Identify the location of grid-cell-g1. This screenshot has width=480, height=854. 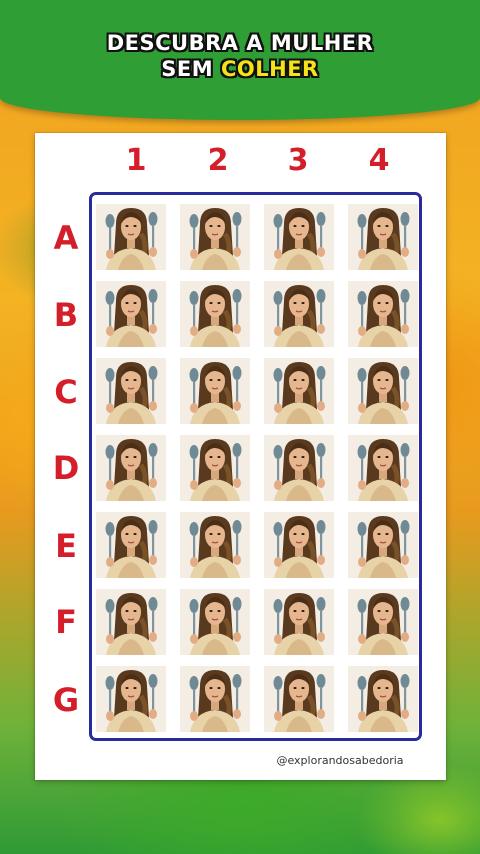
(131, 699).